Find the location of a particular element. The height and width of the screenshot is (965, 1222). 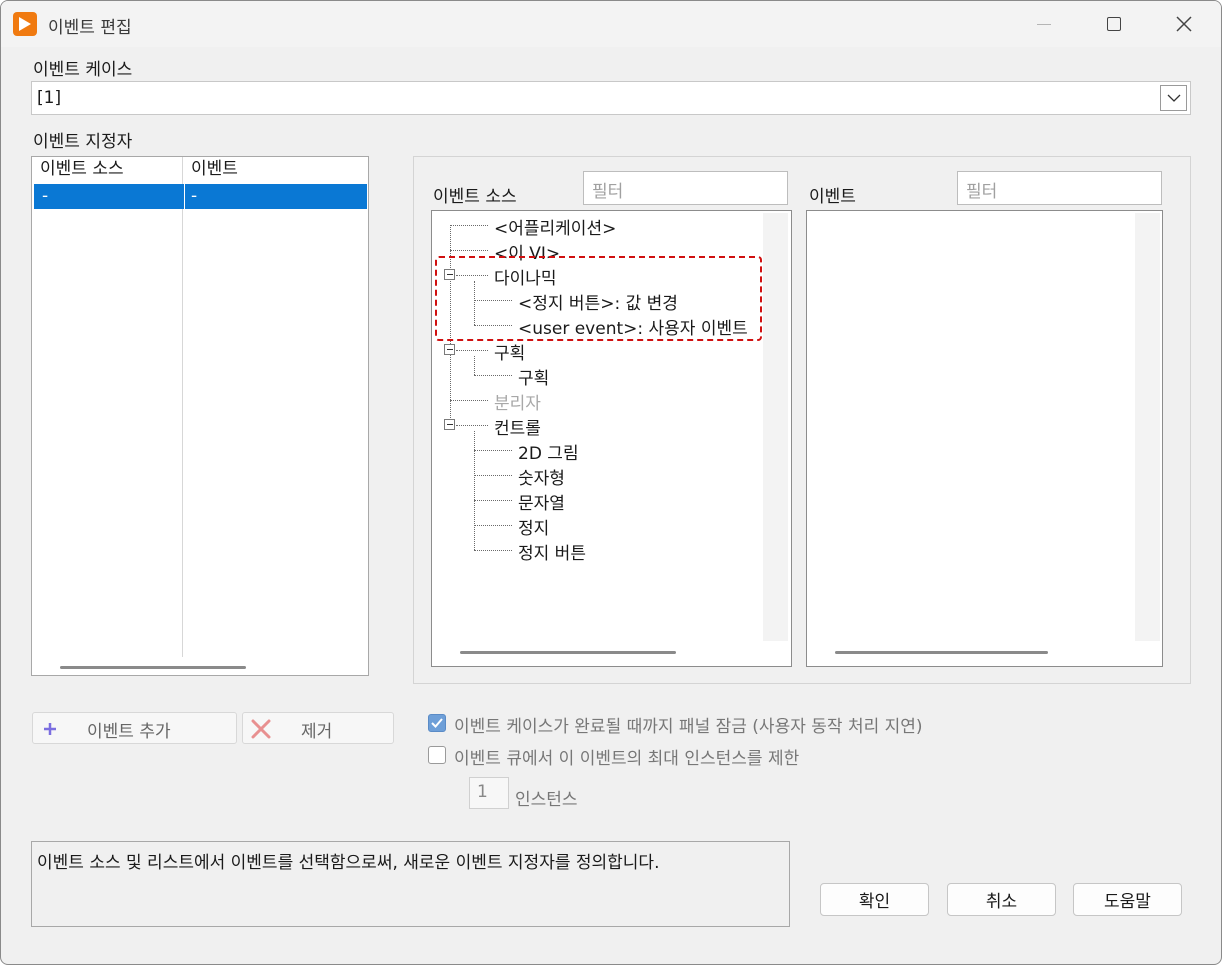

checkmark-icon is located at coordinates (437, 723).